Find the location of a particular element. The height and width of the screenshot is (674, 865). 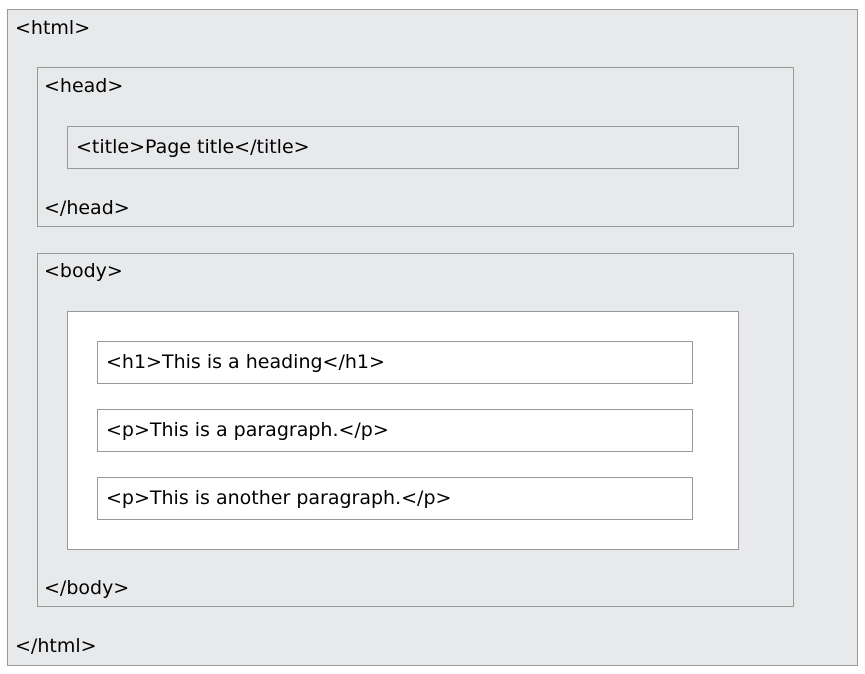

p2-element-box: <p>This is another paragraph.</p> is located at coordinates (395, 498).